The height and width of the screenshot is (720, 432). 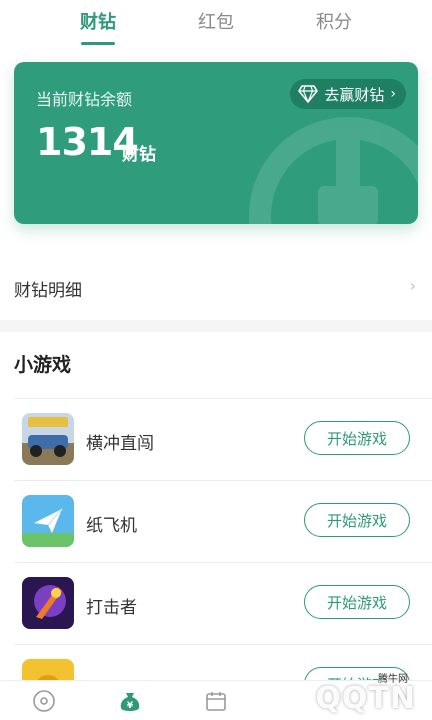 What do you see at coordinates (216, 522) in the screenshot?
I see `game-row: 纸飞机 开始游戏` at bounding box center [216, 522].